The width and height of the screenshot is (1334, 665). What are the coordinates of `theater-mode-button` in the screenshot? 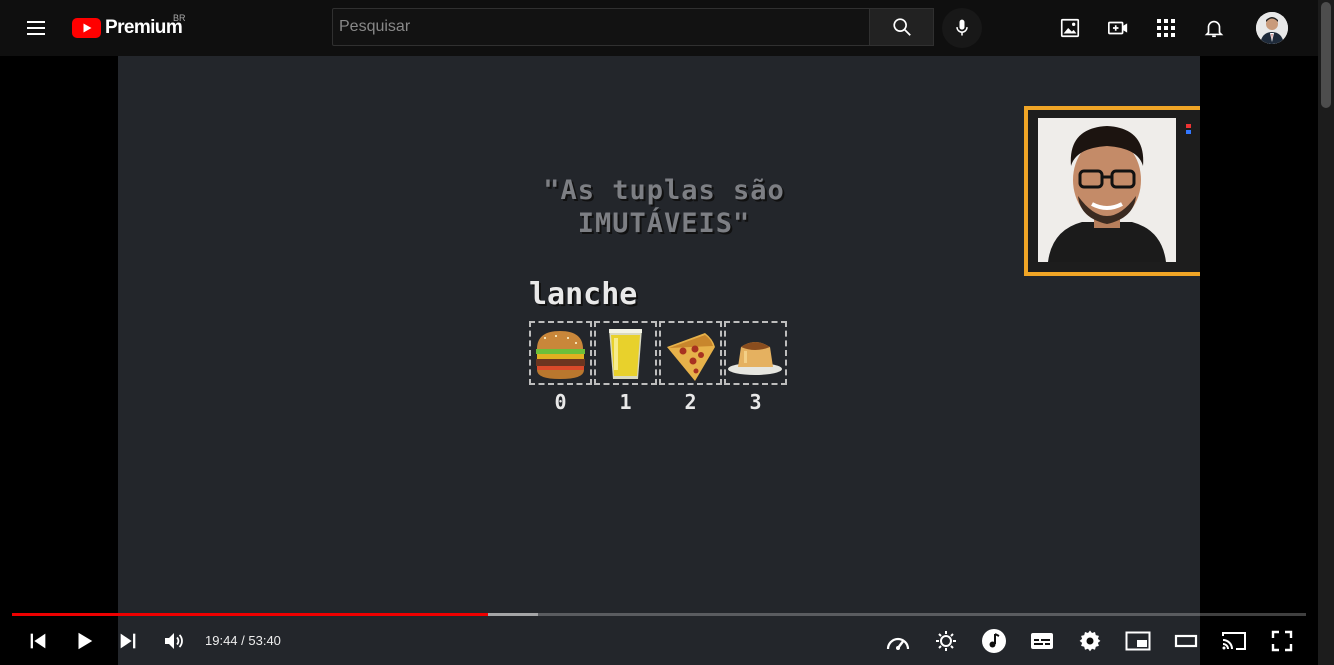 It's located at (1186, 641).